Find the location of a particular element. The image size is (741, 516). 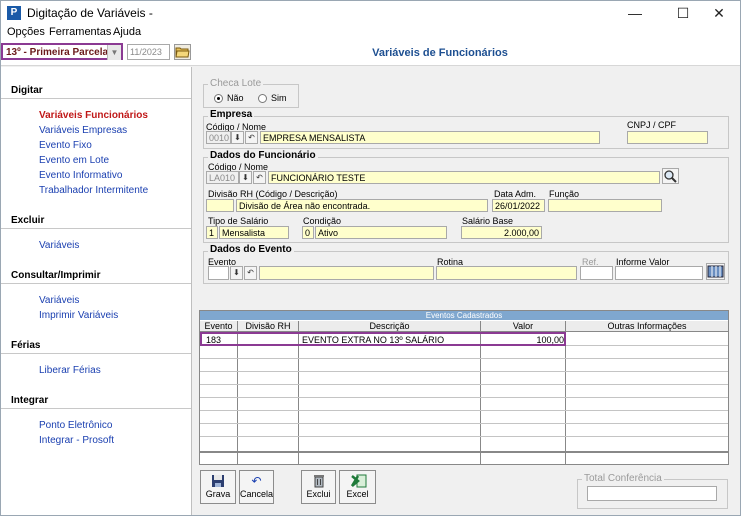

funcionario-title: Dados do Funcionário is located at coordinates (263, 155).